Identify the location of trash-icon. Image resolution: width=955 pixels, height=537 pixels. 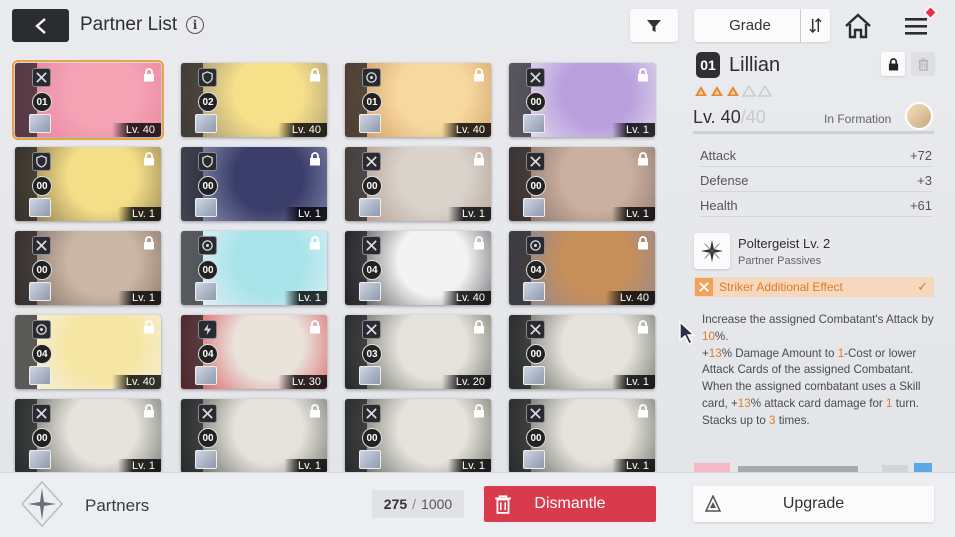
(503, 504).